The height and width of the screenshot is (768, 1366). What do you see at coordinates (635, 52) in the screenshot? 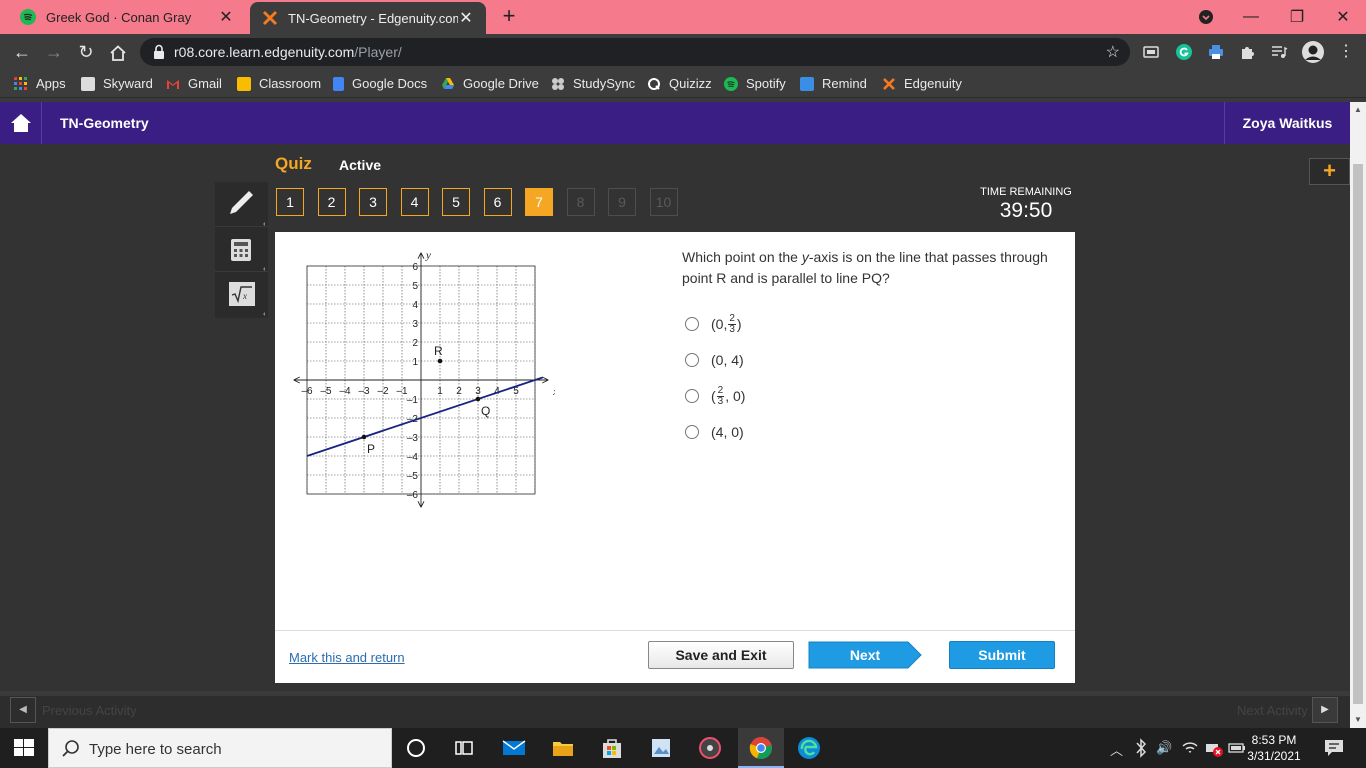
I see `address-bar: r08.core.learn.edgenuity.com/Player/ ☆` at bounding box center [635, 52].